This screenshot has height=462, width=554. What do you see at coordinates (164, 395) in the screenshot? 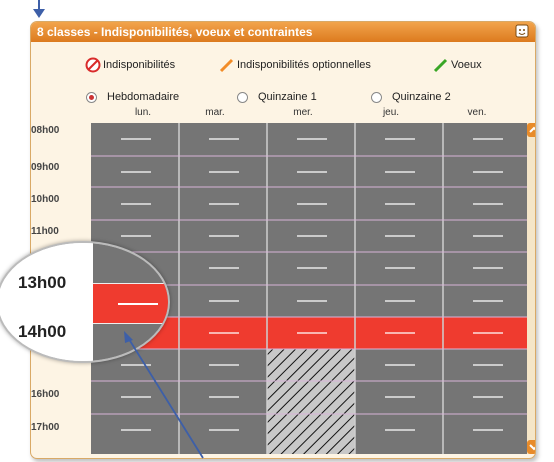
I see `pointer-arrow-bottom` at bounding box center [164, 395].